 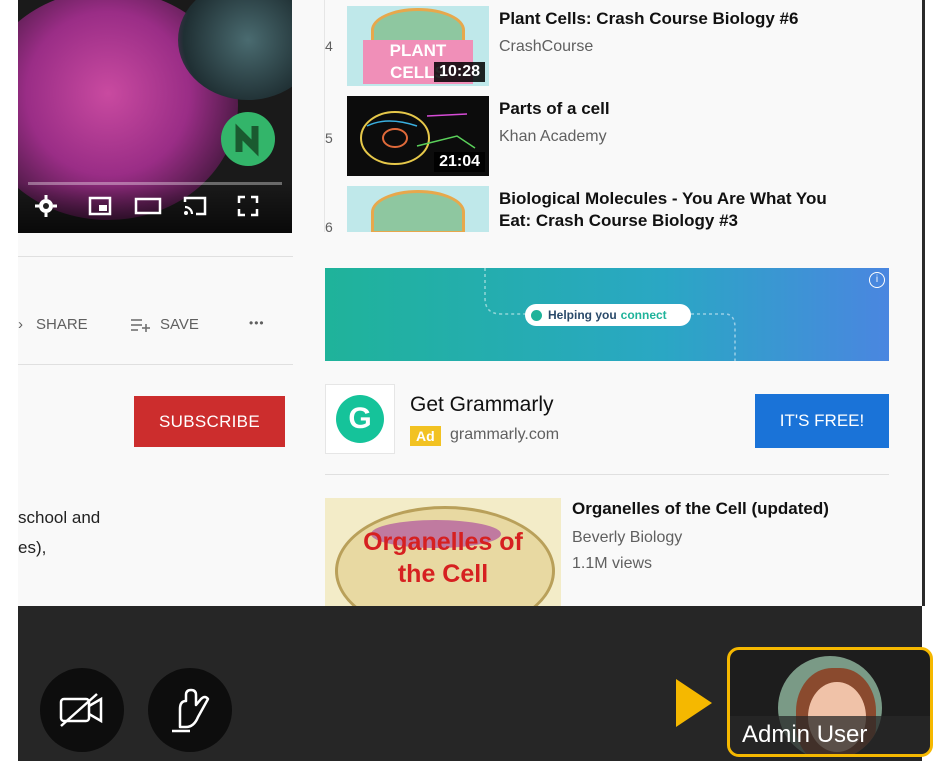 I want to click on video-title: Parts of a cell, so click(x=669, y=109).